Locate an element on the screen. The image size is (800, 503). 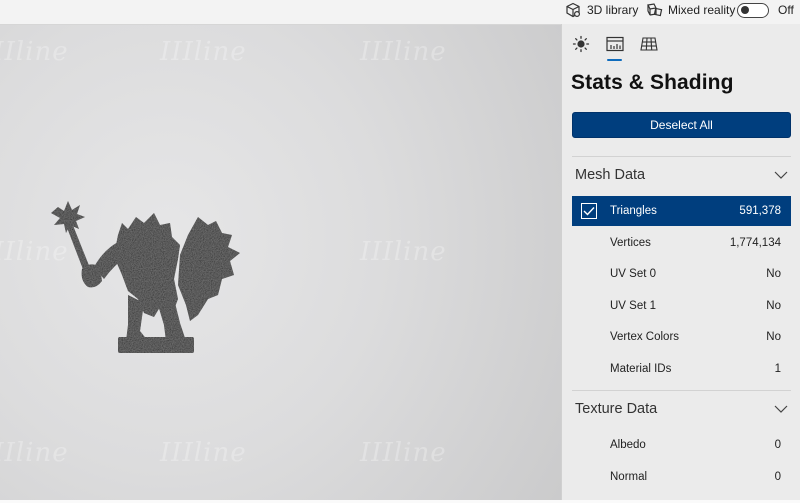
toggle-knob is located at coordinates (745, 10).